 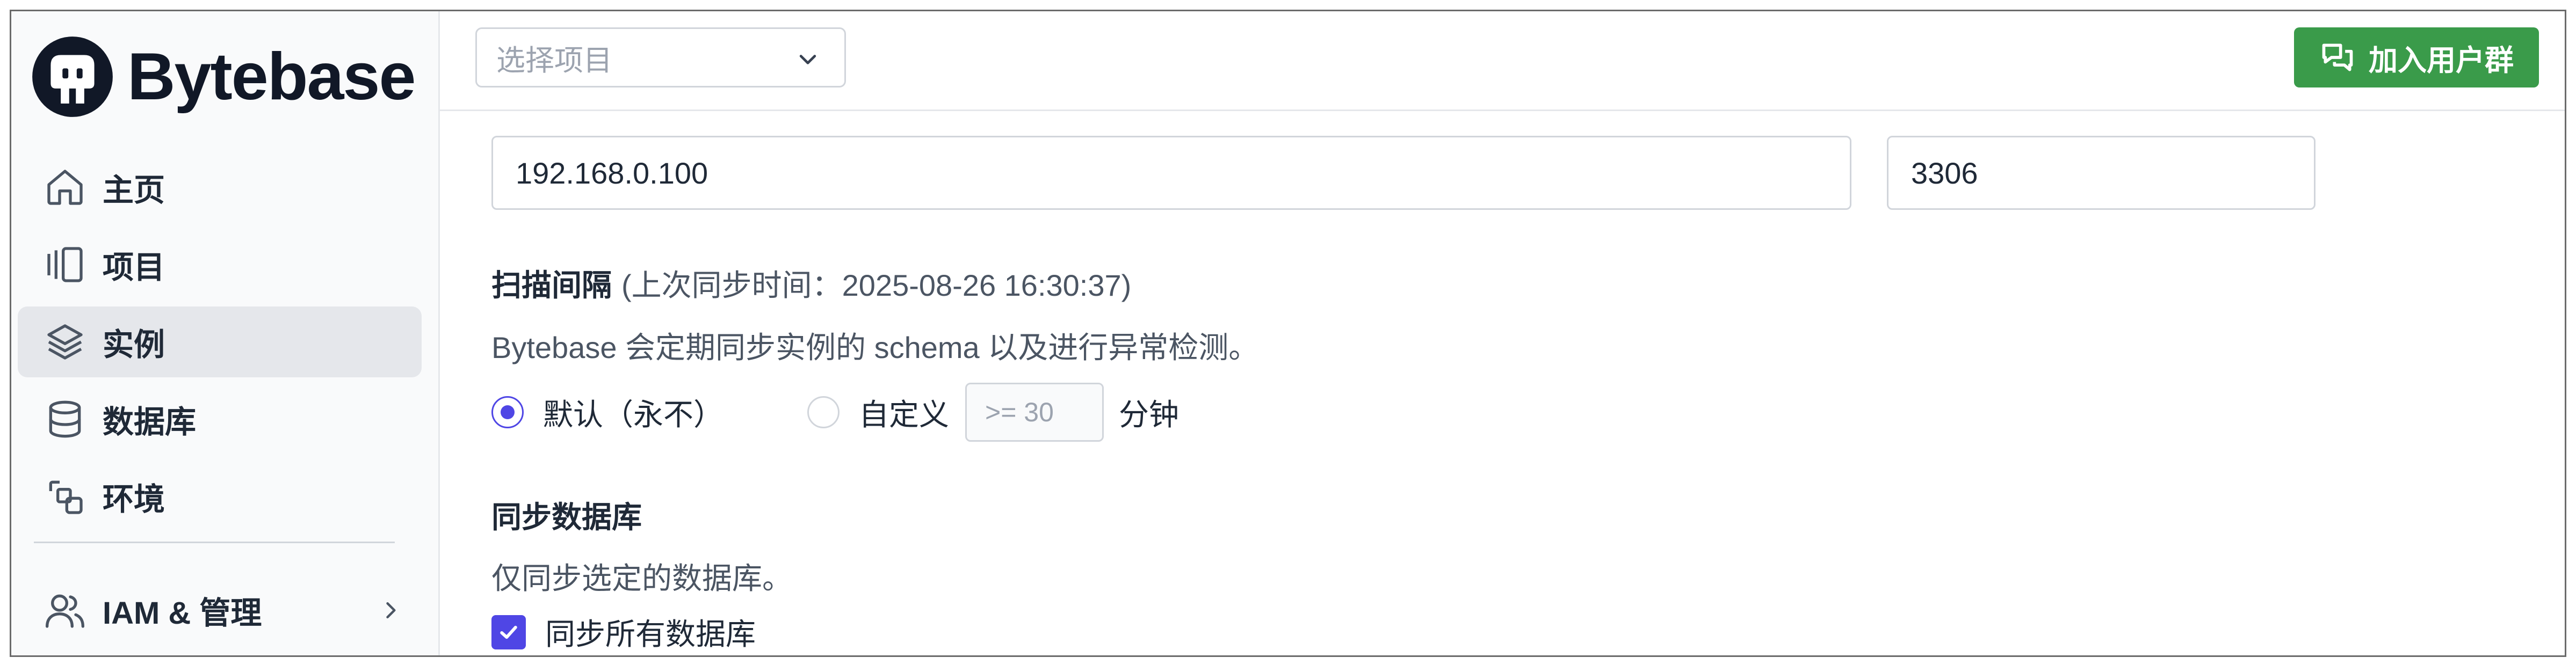 I want to click on sync-all-row: 同步所有数据库, so click(x=623, y=632).